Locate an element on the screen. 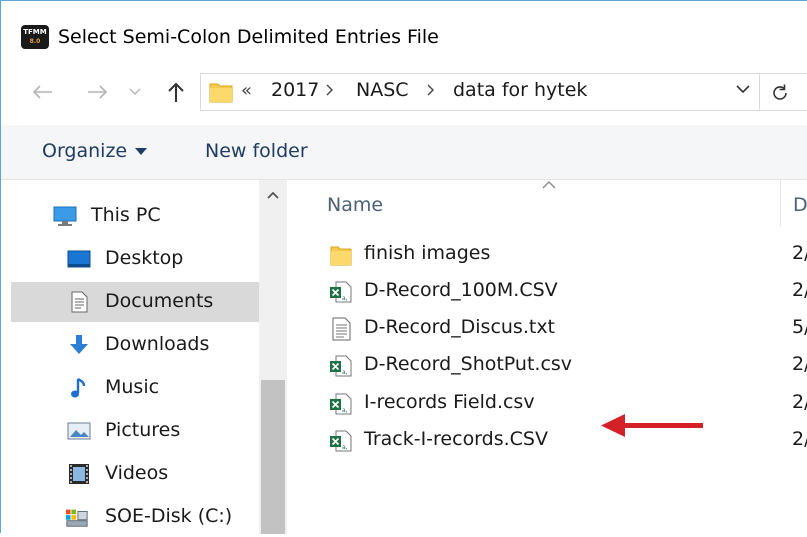  arrow-up-icon is located at coordinates (176, 92).